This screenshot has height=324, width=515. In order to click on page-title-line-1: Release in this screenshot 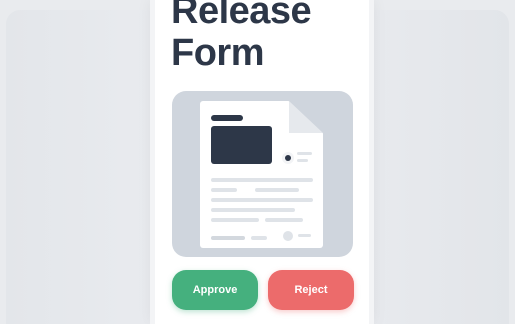, I will do `click(241, 16)`.